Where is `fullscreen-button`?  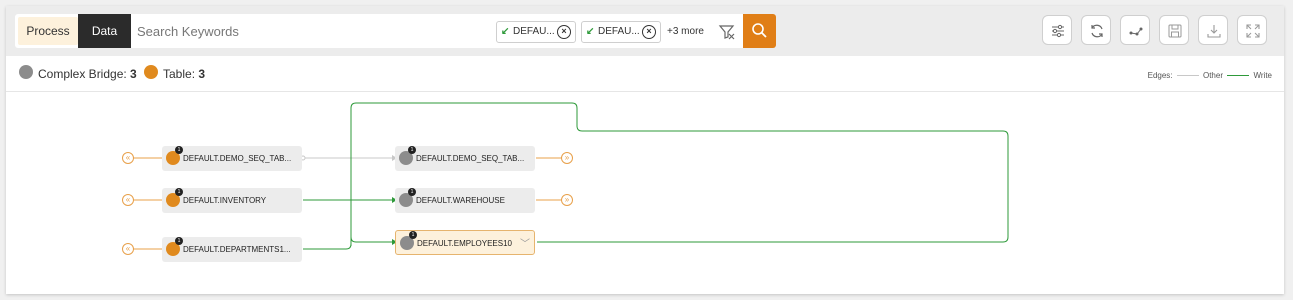 fullscreen-button is located at coordinates (1252, 30).